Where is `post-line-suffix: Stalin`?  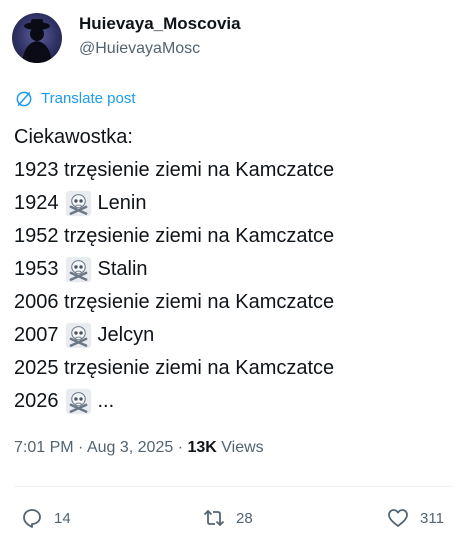 post-line-suffix: Stalin is located at coordinates (122, 269).